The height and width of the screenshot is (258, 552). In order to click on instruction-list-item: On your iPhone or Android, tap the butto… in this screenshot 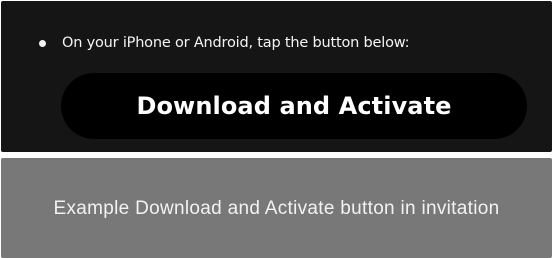, I will do `click(224, 43)`.